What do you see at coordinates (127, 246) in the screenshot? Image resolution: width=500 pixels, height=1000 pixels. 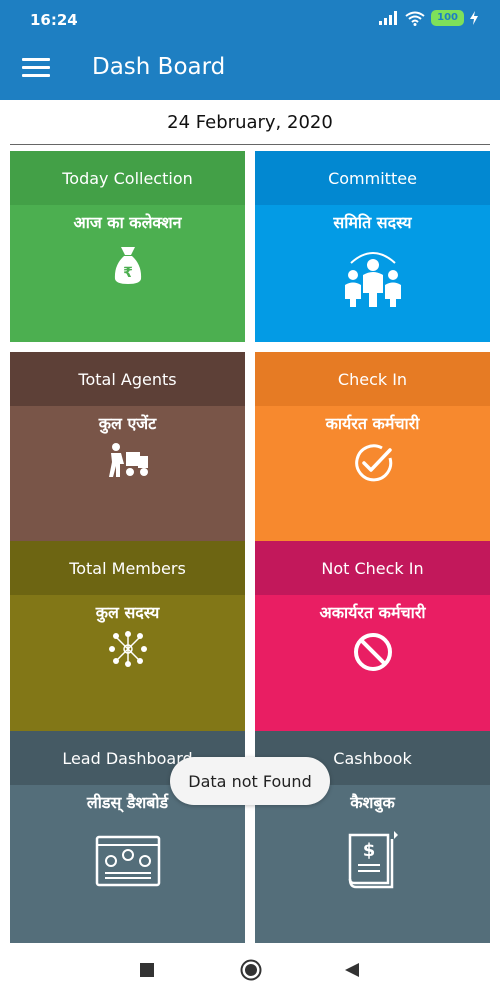 I see `tile-today-collection: Today Collection आज का कलेक्शन ₹` at bounding box center [127, 246].